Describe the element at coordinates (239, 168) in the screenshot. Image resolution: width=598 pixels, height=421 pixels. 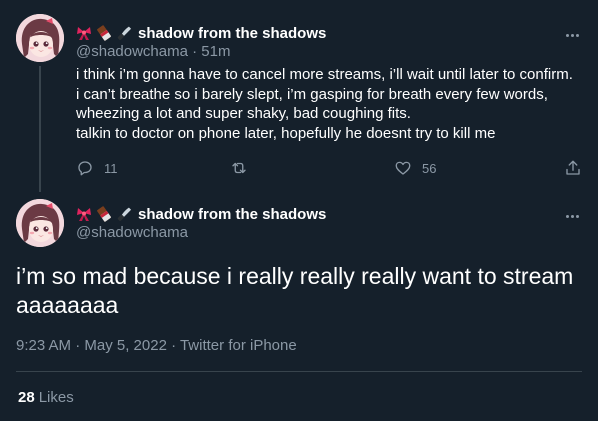
I see `retweet-icon` at that location.